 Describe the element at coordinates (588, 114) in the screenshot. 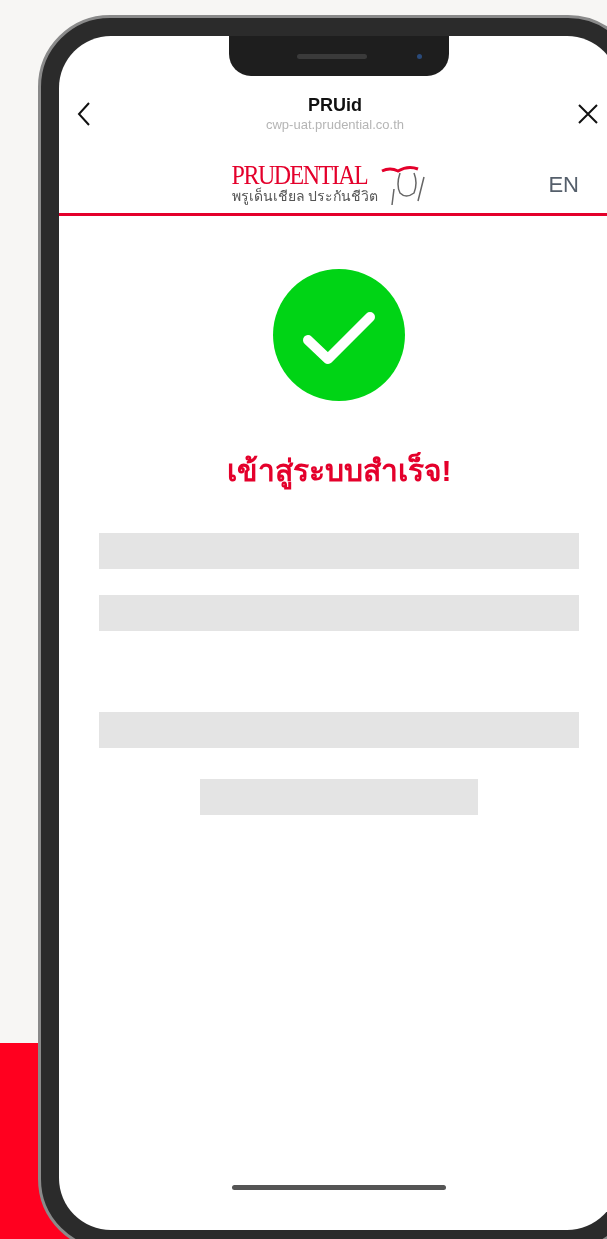

I see `close-icon` at that location.